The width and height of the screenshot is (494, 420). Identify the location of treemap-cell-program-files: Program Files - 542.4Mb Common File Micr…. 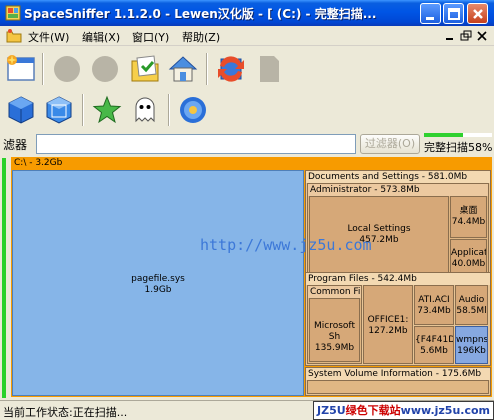
(398, 319).